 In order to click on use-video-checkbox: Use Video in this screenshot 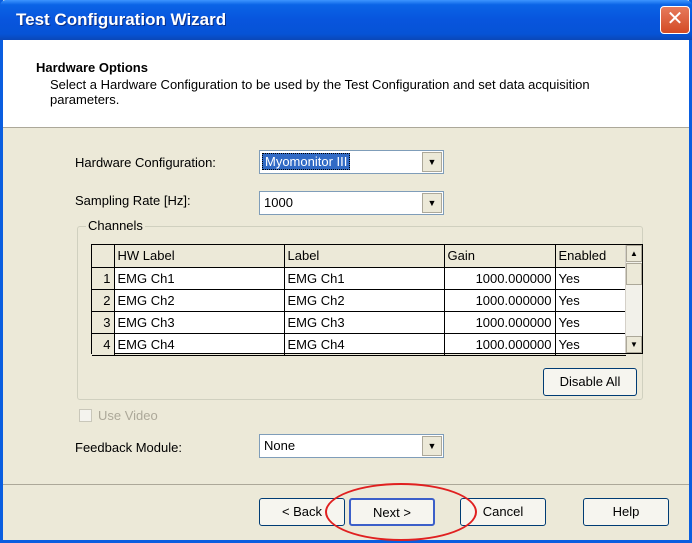, I will do `click(118, 415)`.